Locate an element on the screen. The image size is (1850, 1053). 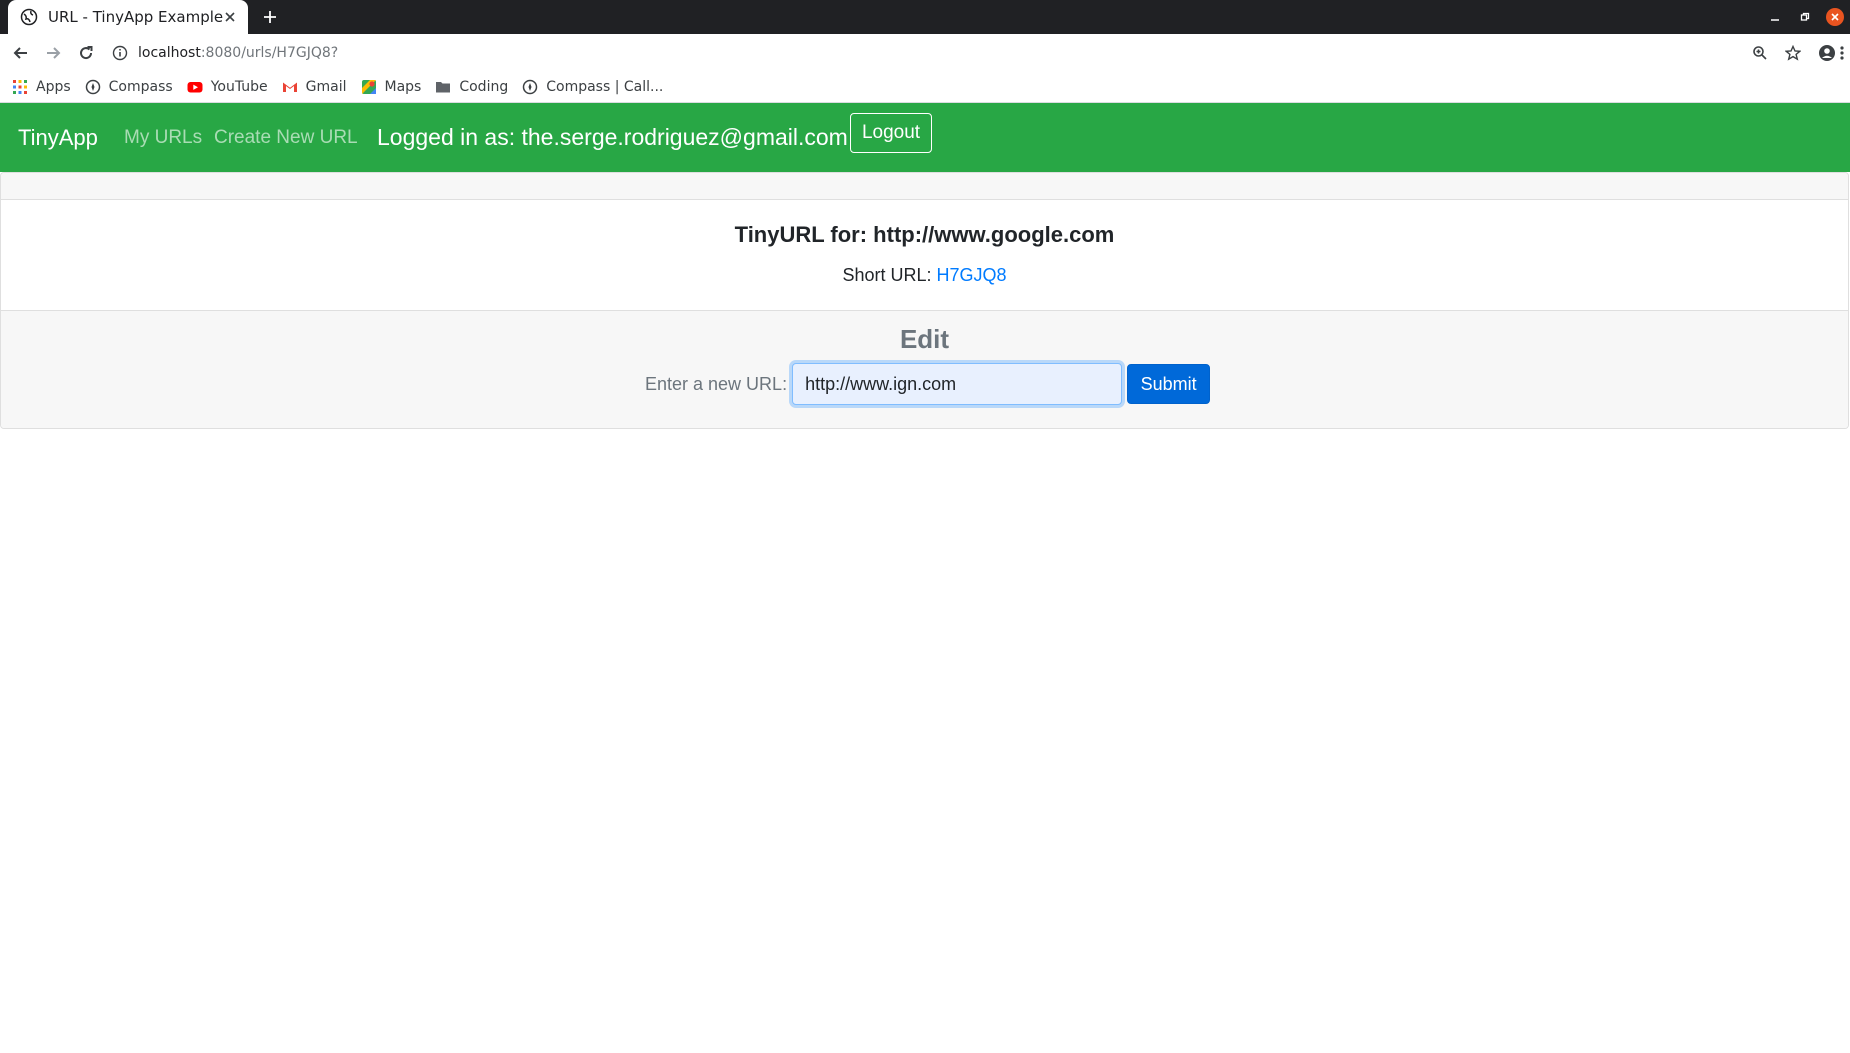
browser-tab: URL - TinyApp Example is located at coordinates (128, 17).